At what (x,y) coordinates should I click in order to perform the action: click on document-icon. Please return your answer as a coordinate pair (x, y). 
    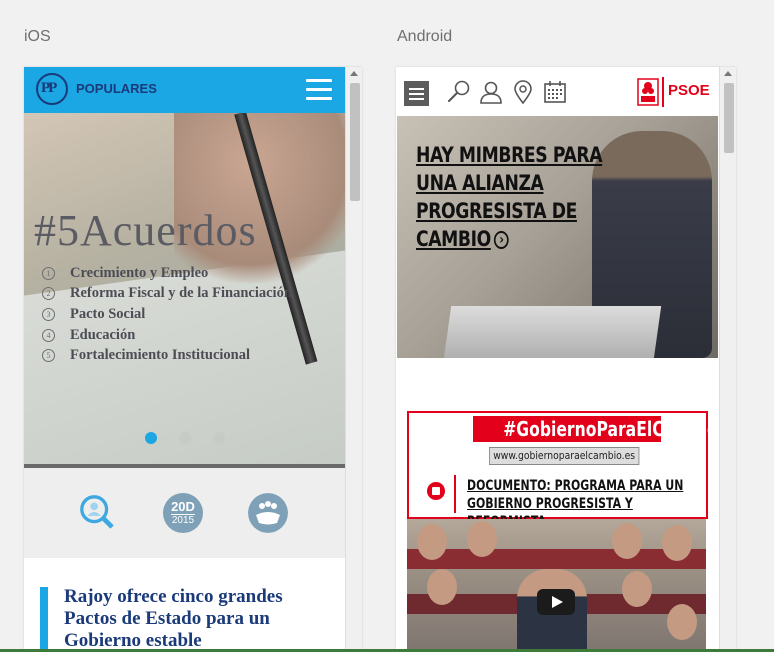
    Looking at the image, I should click on (436, 491).